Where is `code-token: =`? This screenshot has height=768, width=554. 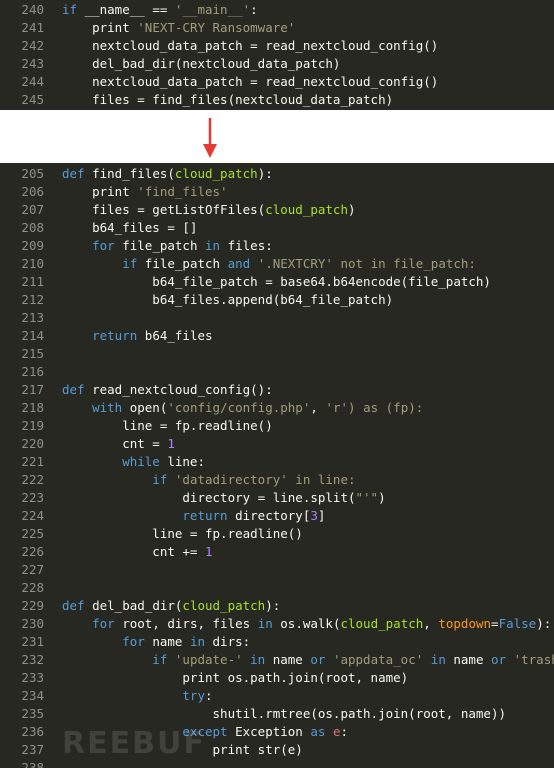
code-token: = is located at coordinates (495, 623).